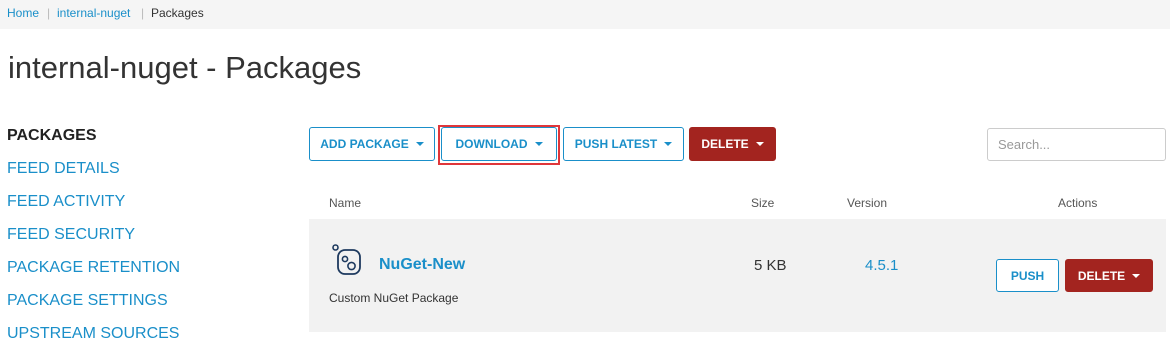 The image size is (1170, 347). Describe the element at coordinates (585, 14) in the screenshot. I see `breadcrumb: Home | internal-nuget | Packages` at that location.